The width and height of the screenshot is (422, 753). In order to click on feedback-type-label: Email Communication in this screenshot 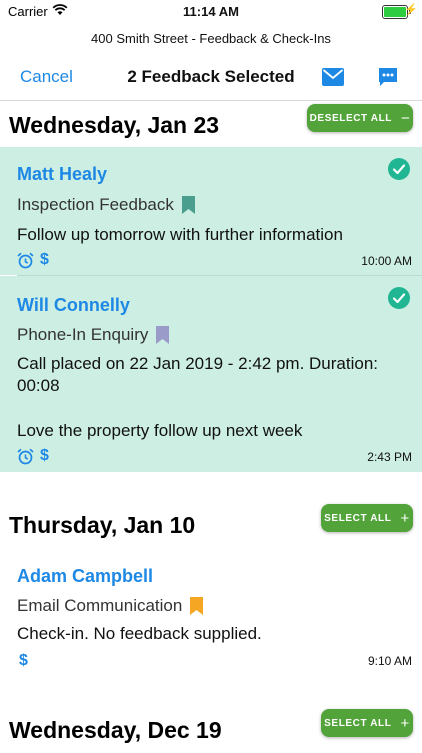, I will do `click(100, 605)`.